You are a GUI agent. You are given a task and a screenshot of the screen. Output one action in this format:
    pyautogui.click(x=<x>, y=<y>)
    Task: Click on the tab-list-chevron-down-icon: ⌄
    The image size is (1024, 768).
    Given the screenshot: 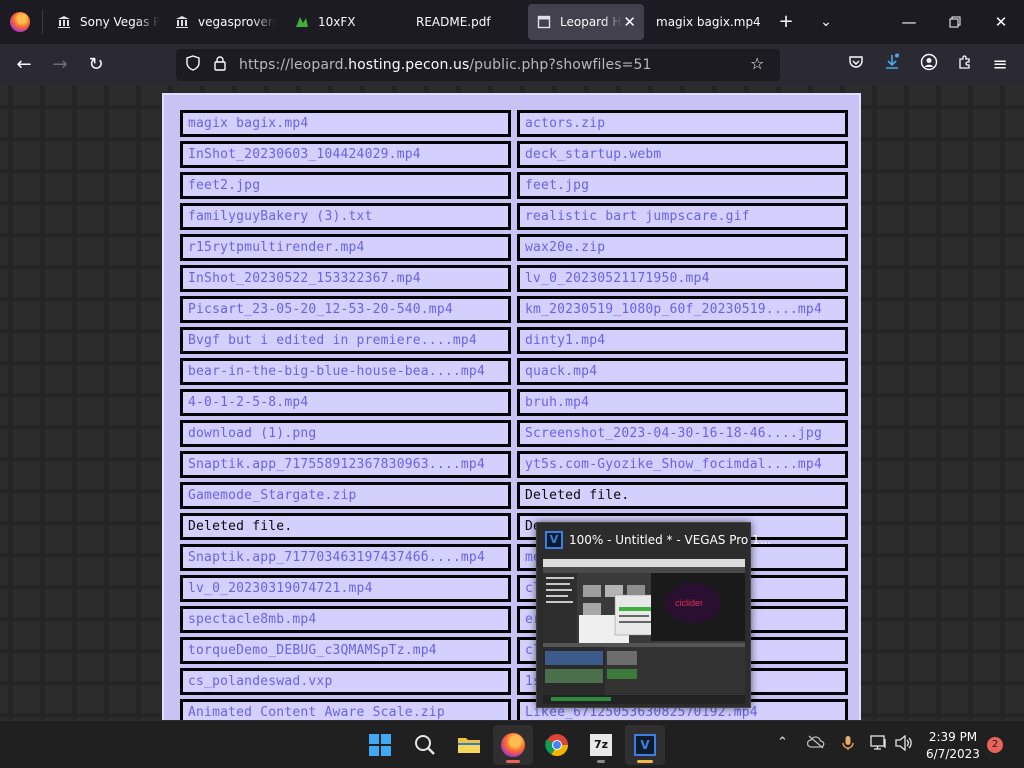 What is the action you would take?
    pyautogui.click(x=826, y=22)
    